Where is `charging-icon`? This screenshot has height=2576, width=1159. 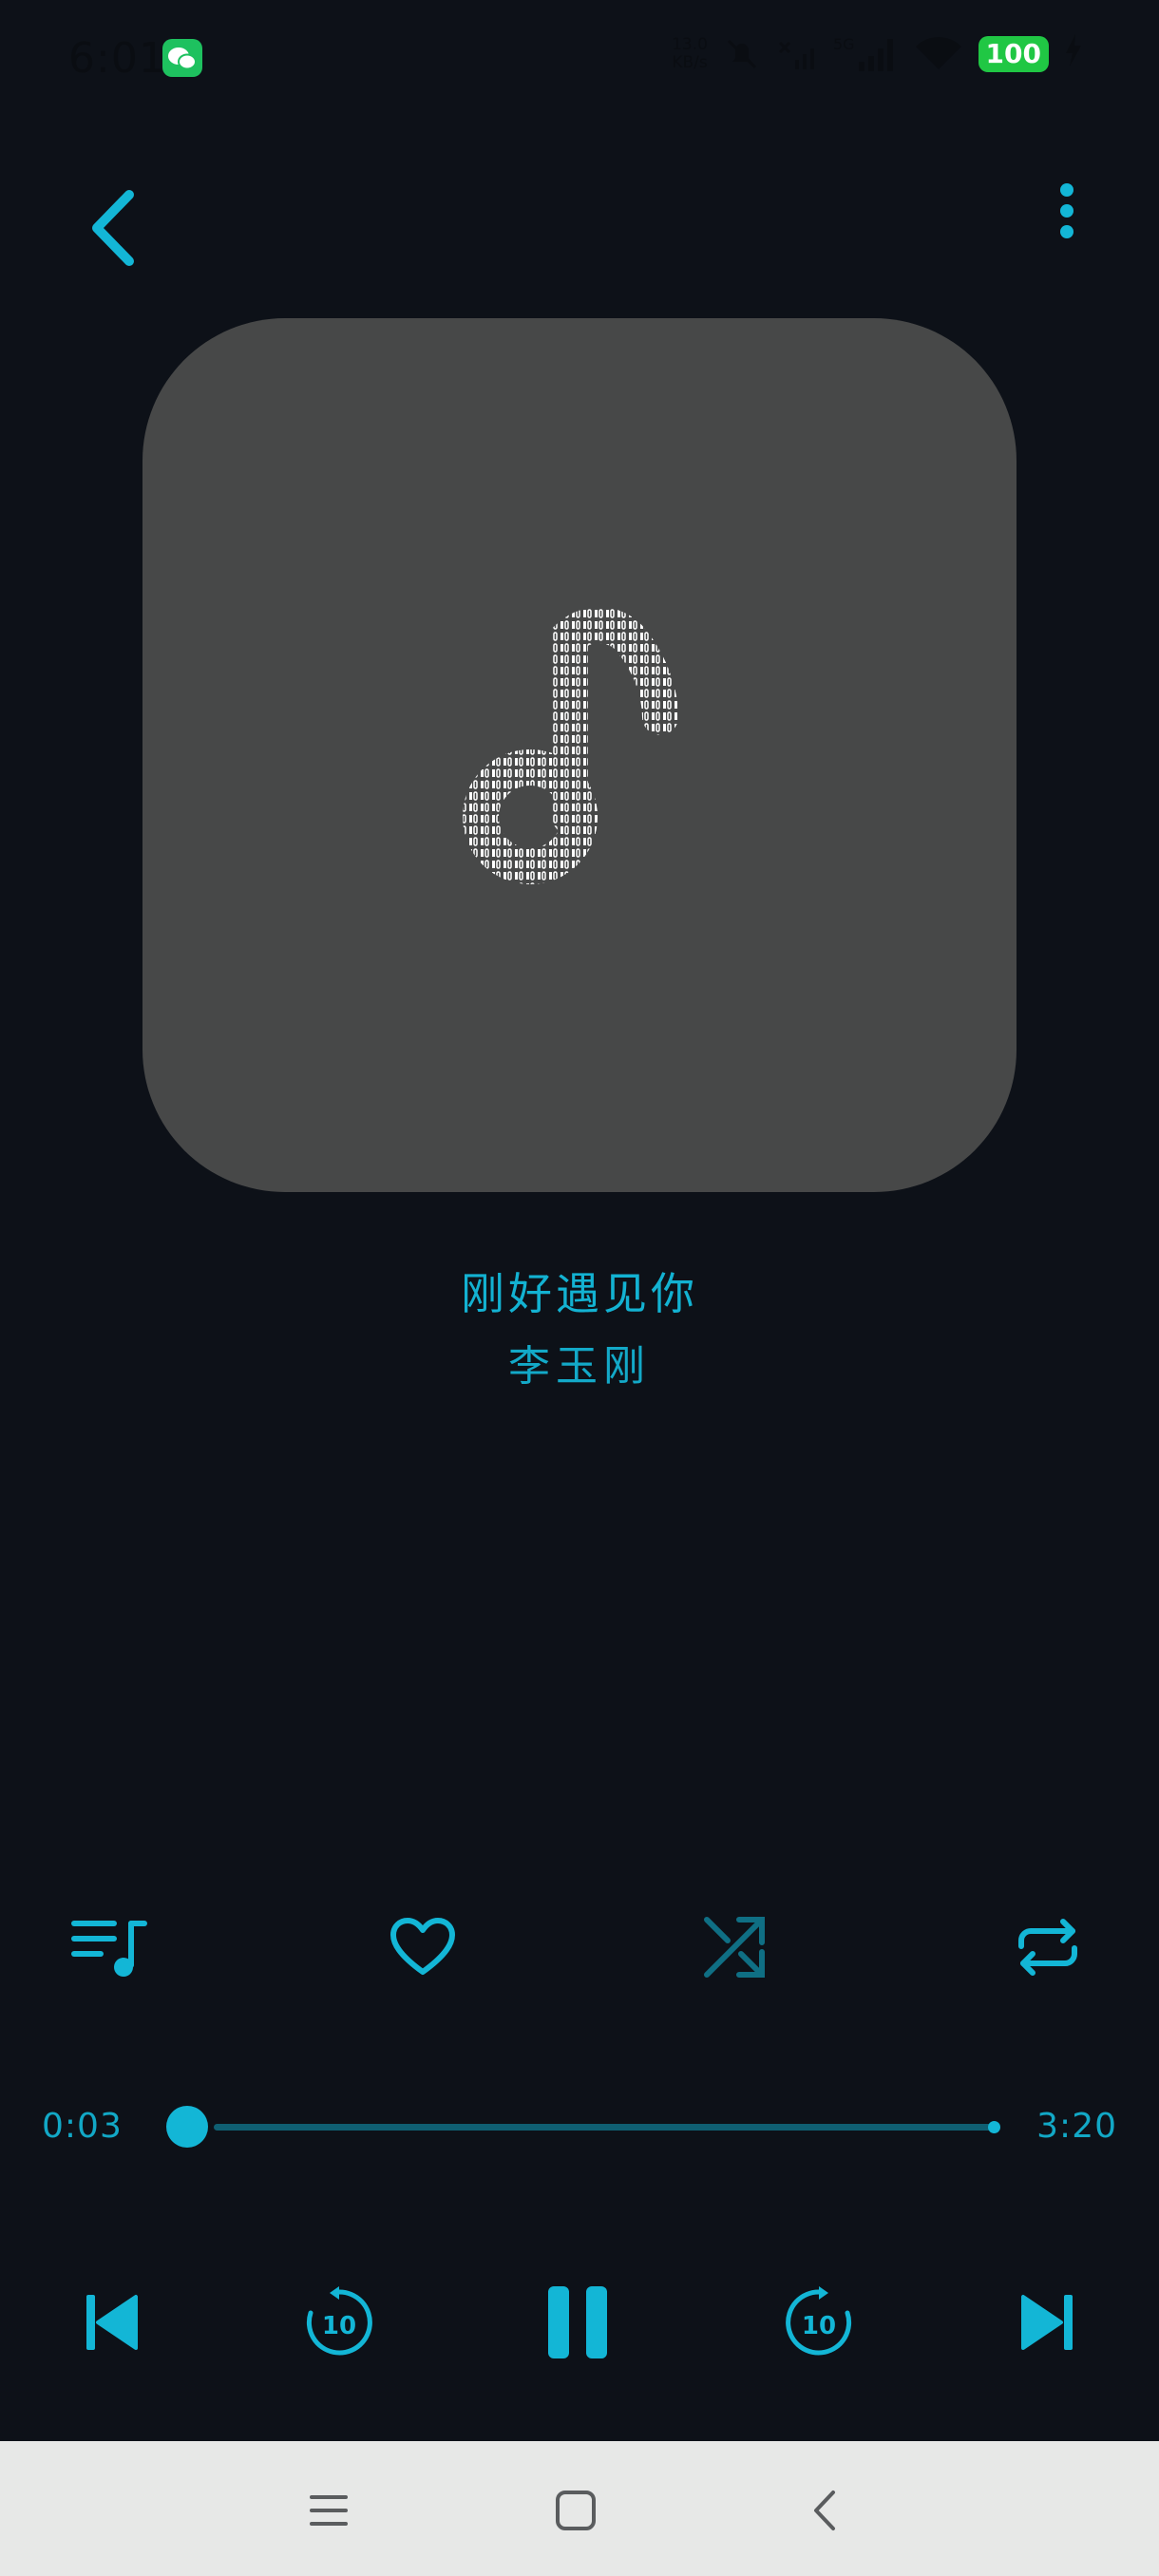 charging-icon is located at coordinates (1073, 53).